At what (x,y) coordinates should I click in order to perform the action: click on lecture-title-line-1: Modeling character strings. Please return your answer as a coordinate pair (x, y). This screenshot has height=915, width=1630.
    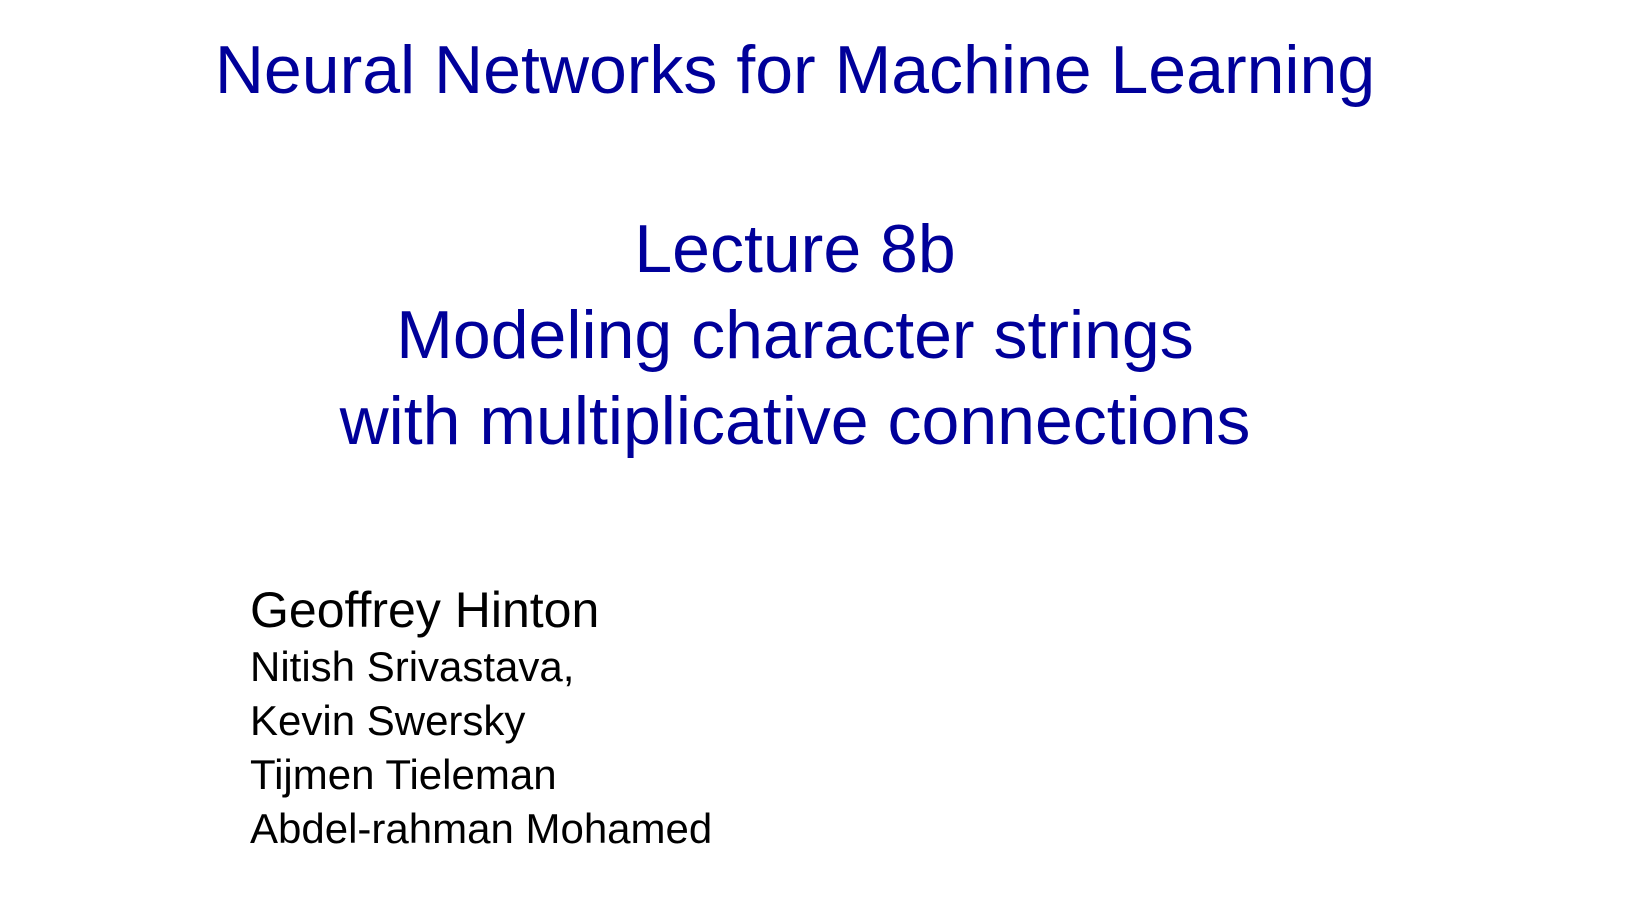
    Looking at the image, I should click on (795, 335).